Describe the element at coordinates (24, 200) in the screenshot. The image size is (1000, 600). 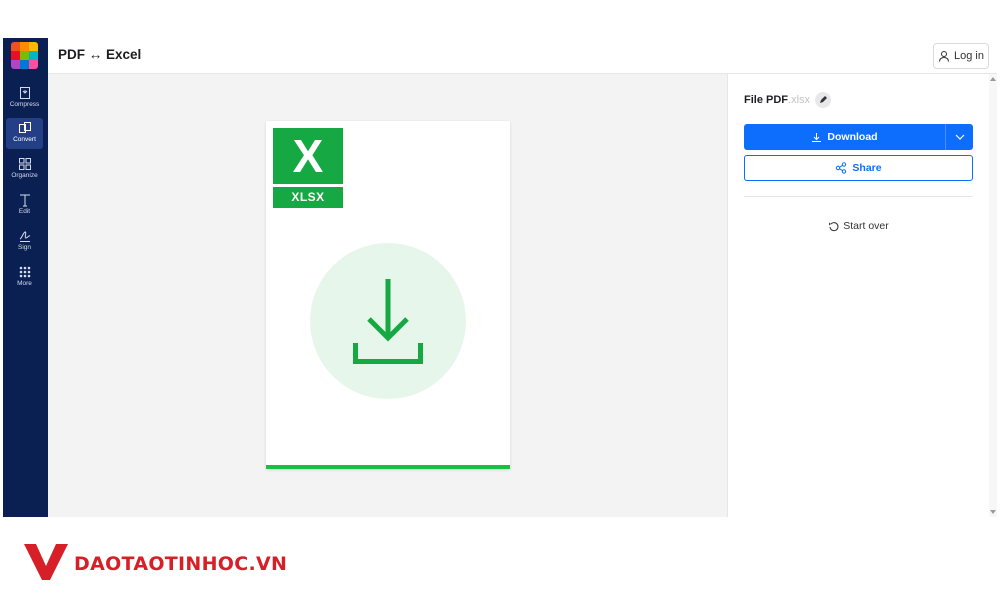
I see `edit-text-icon` at that location.